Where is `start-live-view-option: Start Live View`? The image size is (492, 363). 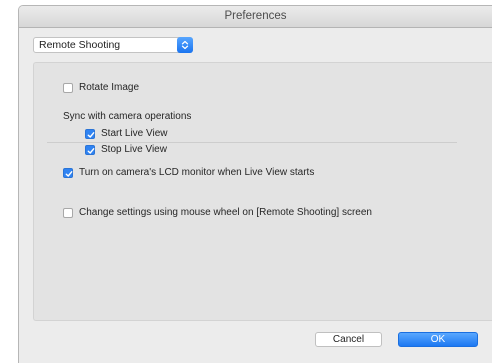
start-live-view-option: Start Live View is located at coordinates (126, 134).